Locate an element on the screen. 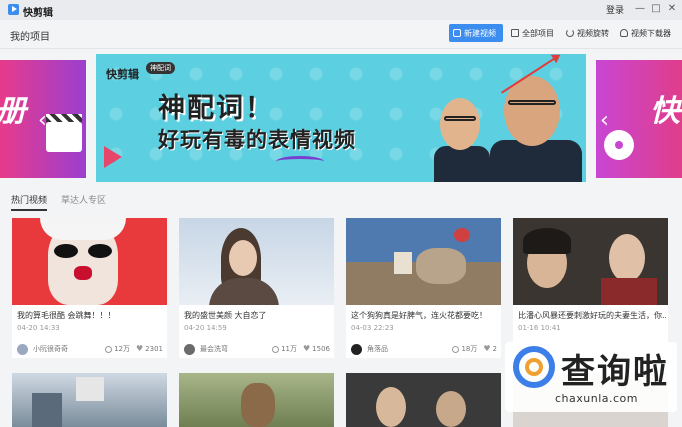 The image size is (682, 427). video-downloader-button: 视频下载器 is located at coordinates (645, 33).